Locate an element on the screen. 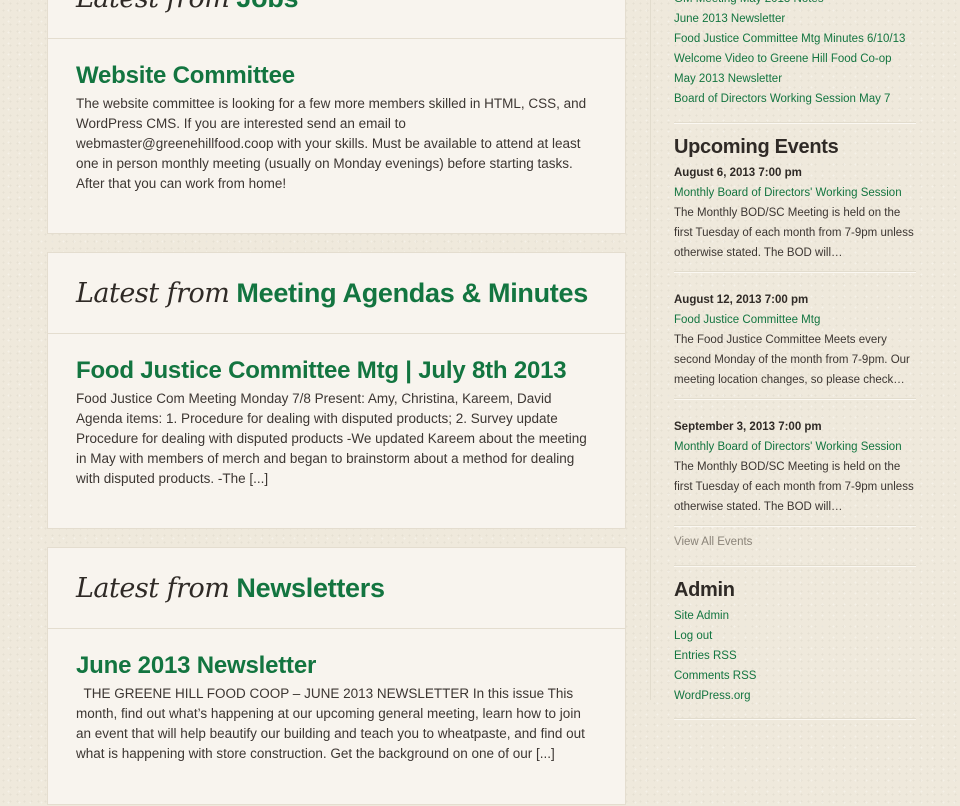 The height and width of the screenshot is (806, 960). post-title-link: June 2013 Newsletter is located at coordinates (196, 665).